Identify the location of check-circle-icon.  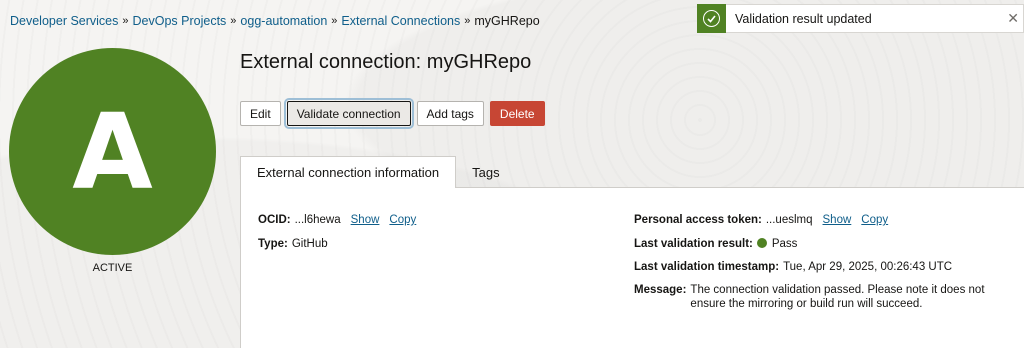
(711, 18).